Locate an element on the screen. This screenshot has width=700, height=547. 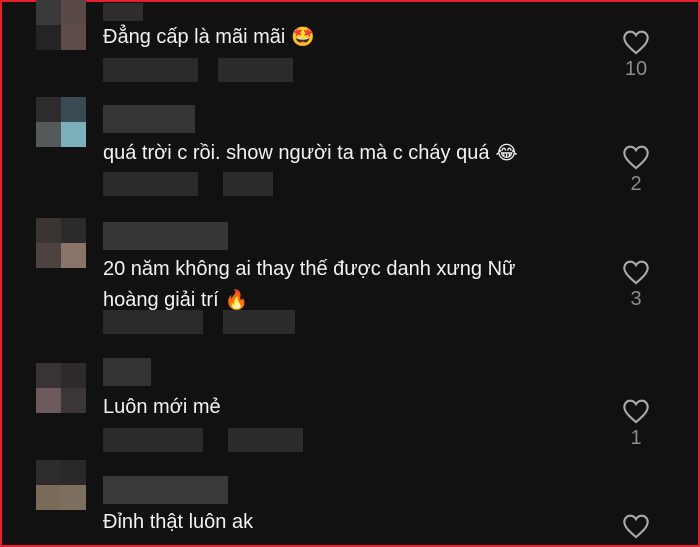
like-count: 3 is located at coordinates (636, 299).